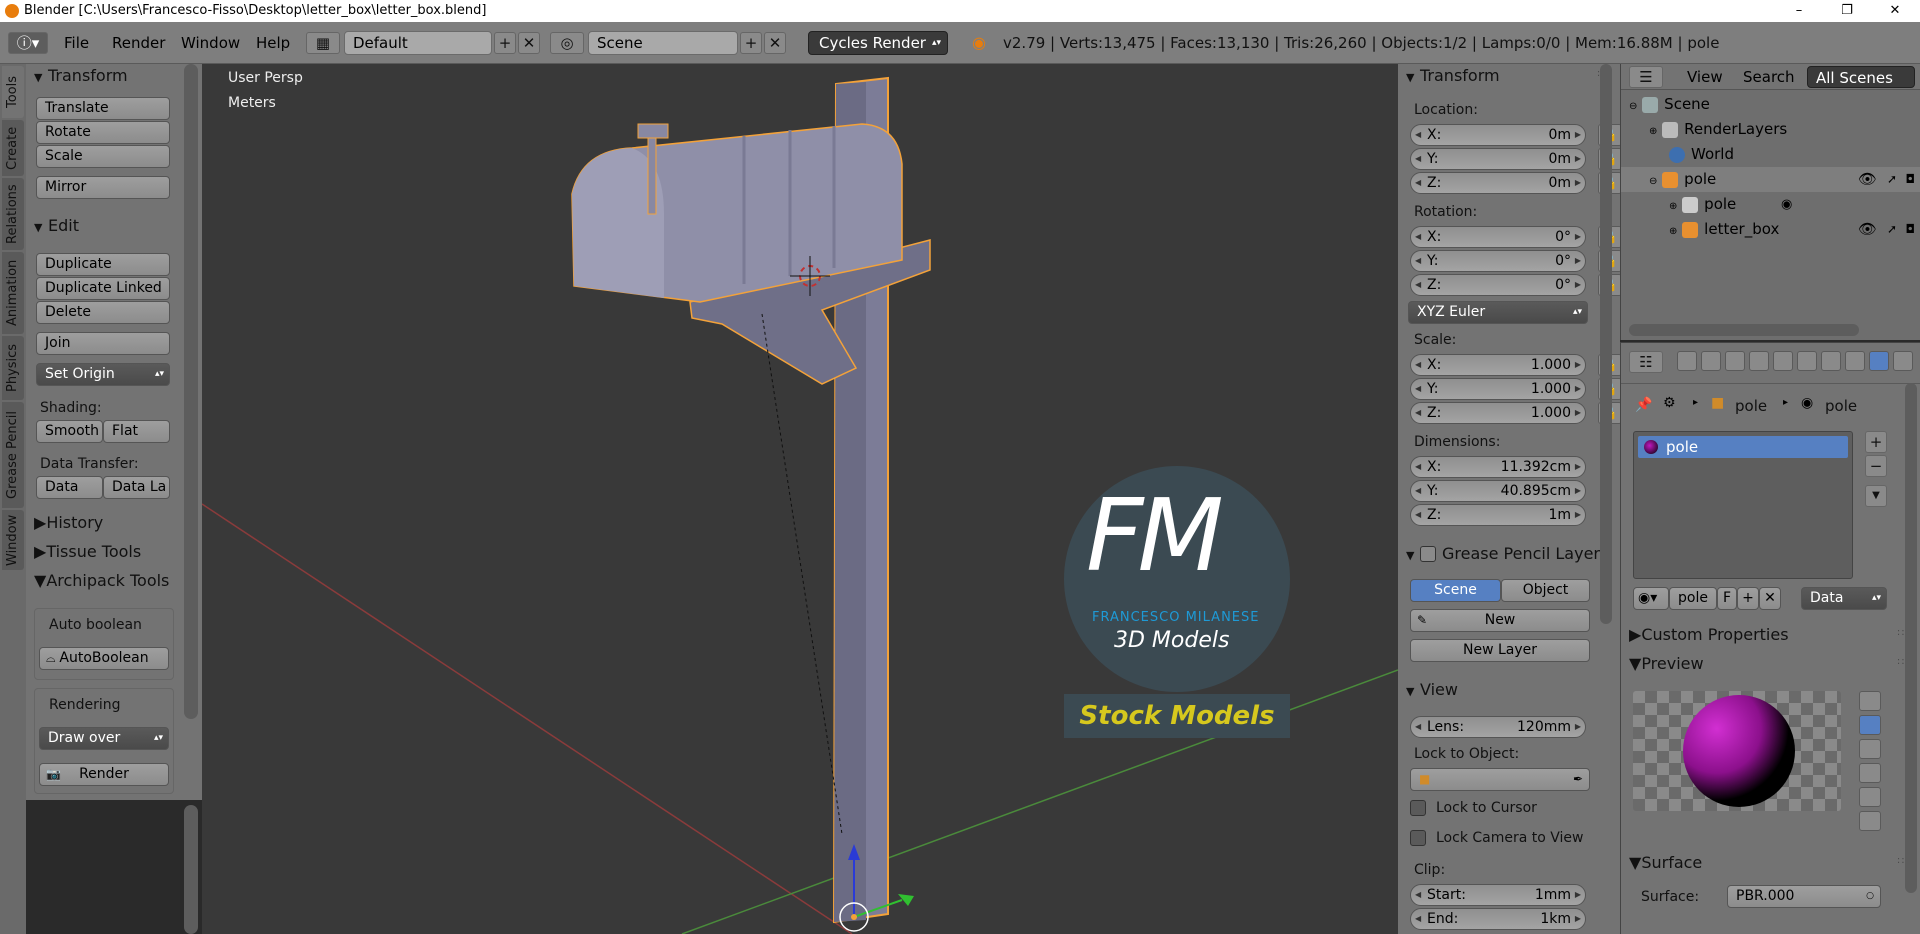 The height and width of the screenshot is (934, 1920). Describe the element at coordinates (13, 455) in the screenshot. I see `tab-grease-pencil: Grease Pencil` at that location.